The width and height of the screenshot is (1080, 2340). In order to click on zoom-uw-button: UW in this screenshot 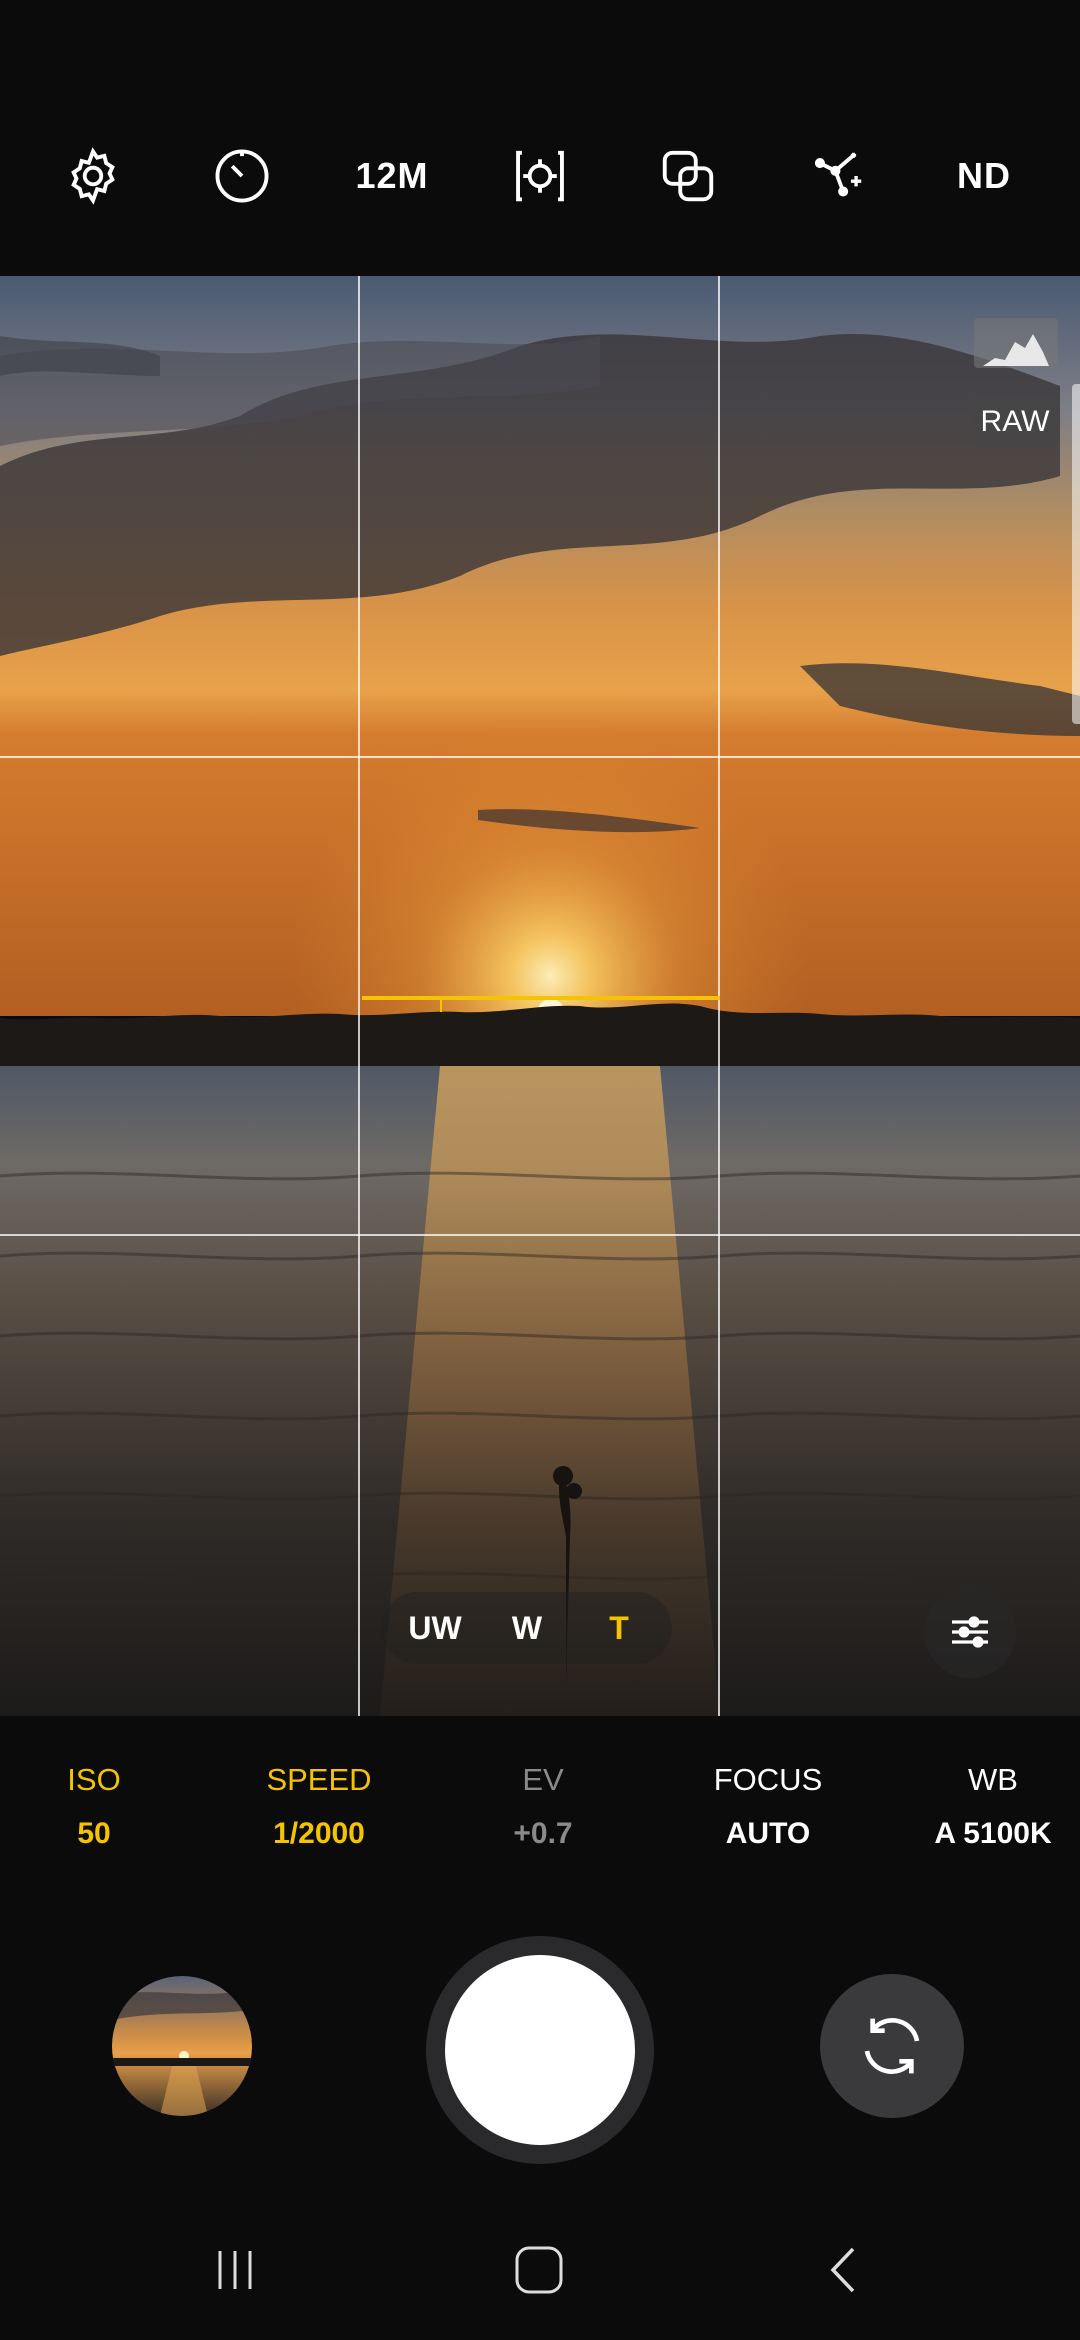, I will do `click(435, 1628)`.